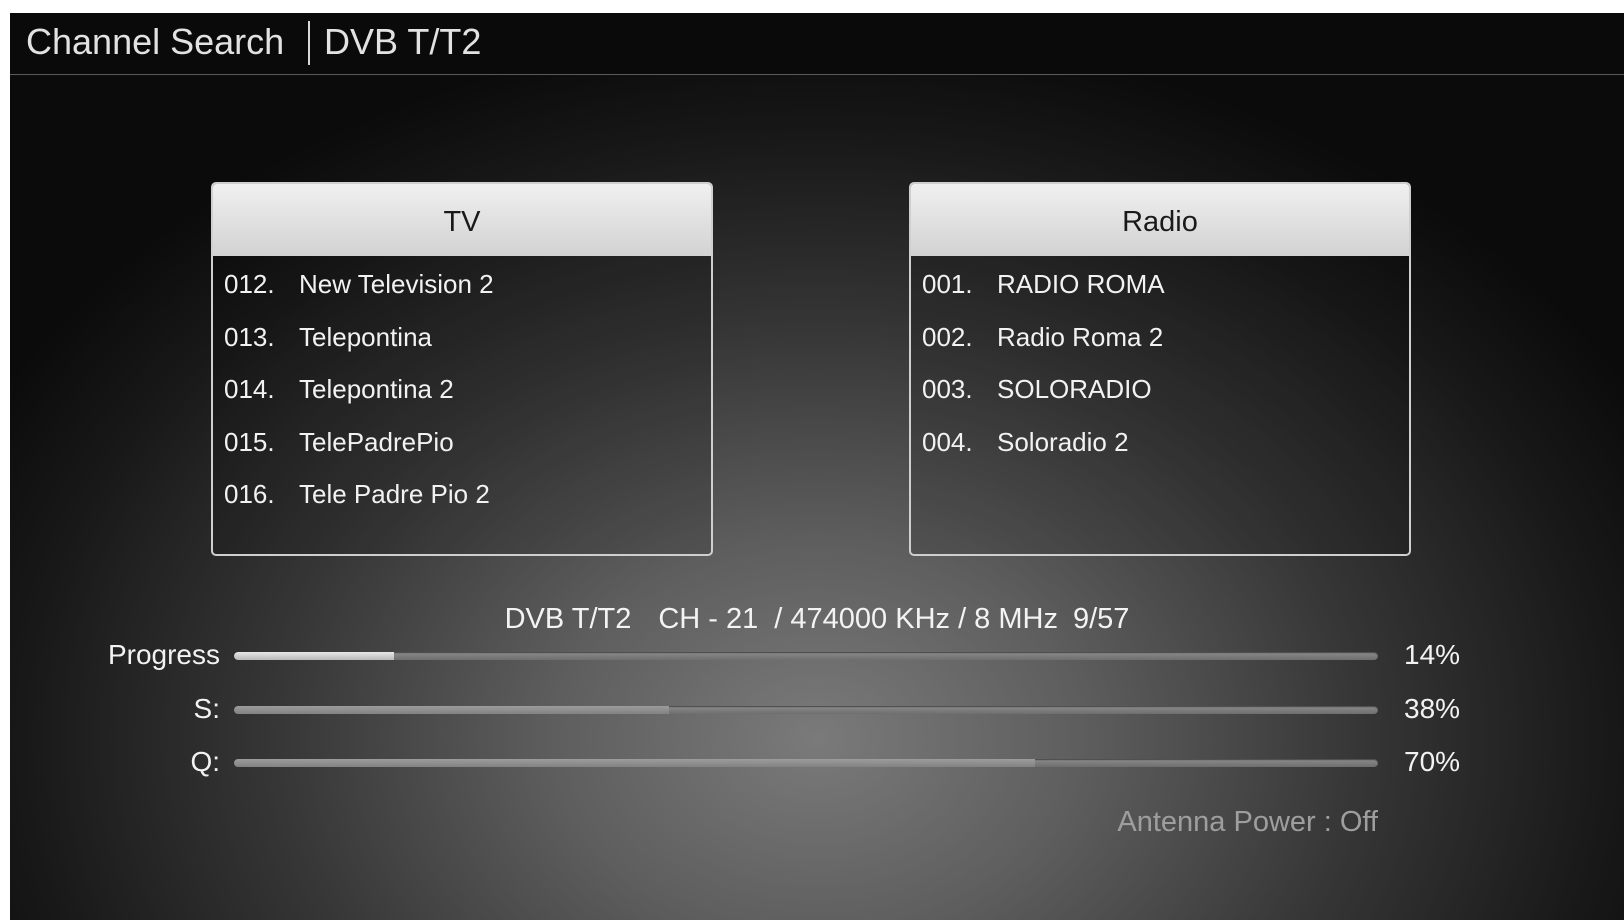 The height and width of the screenshot is (920, 1624). I want to click on channel-number: 003., so click(947, 389).